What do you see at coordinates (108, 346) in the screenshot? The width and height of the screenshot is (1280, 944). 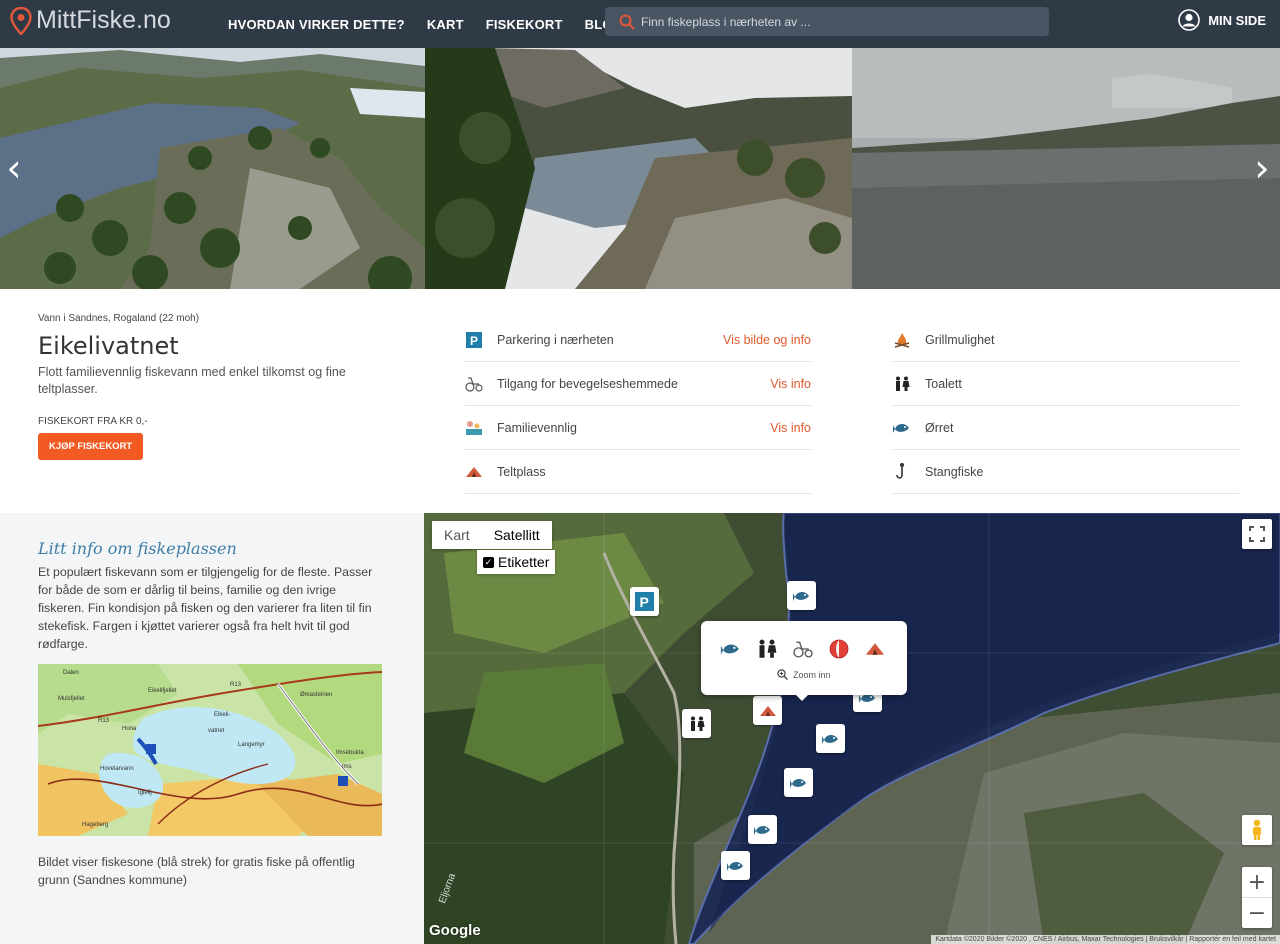 I see `page-title: Eikelivatnet` at bounding box center [108, 346].